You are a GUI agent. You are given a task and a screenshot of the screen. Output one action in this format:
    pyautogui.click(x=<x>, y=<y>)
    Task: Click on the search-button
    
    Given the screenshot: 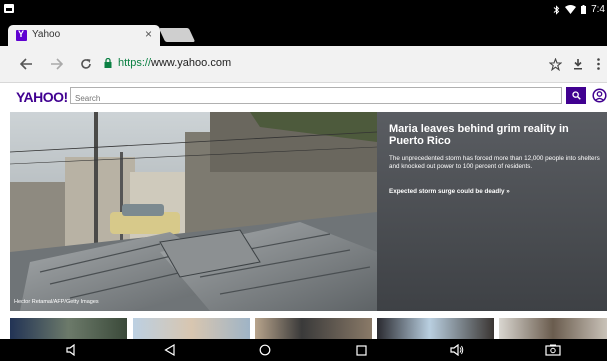 What is the action you would take?
    pyautogui.click(x=576, y=95)
    